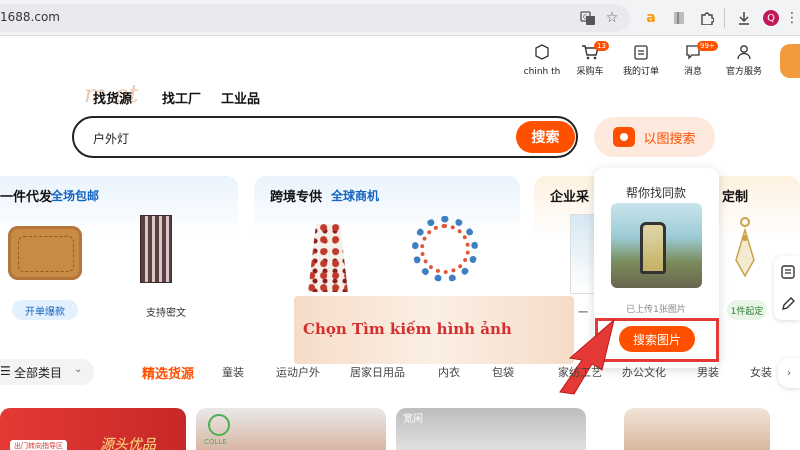  Describe the element at coordinates (587, 356) in the screenshot. I see `arrow-icon` at that location.